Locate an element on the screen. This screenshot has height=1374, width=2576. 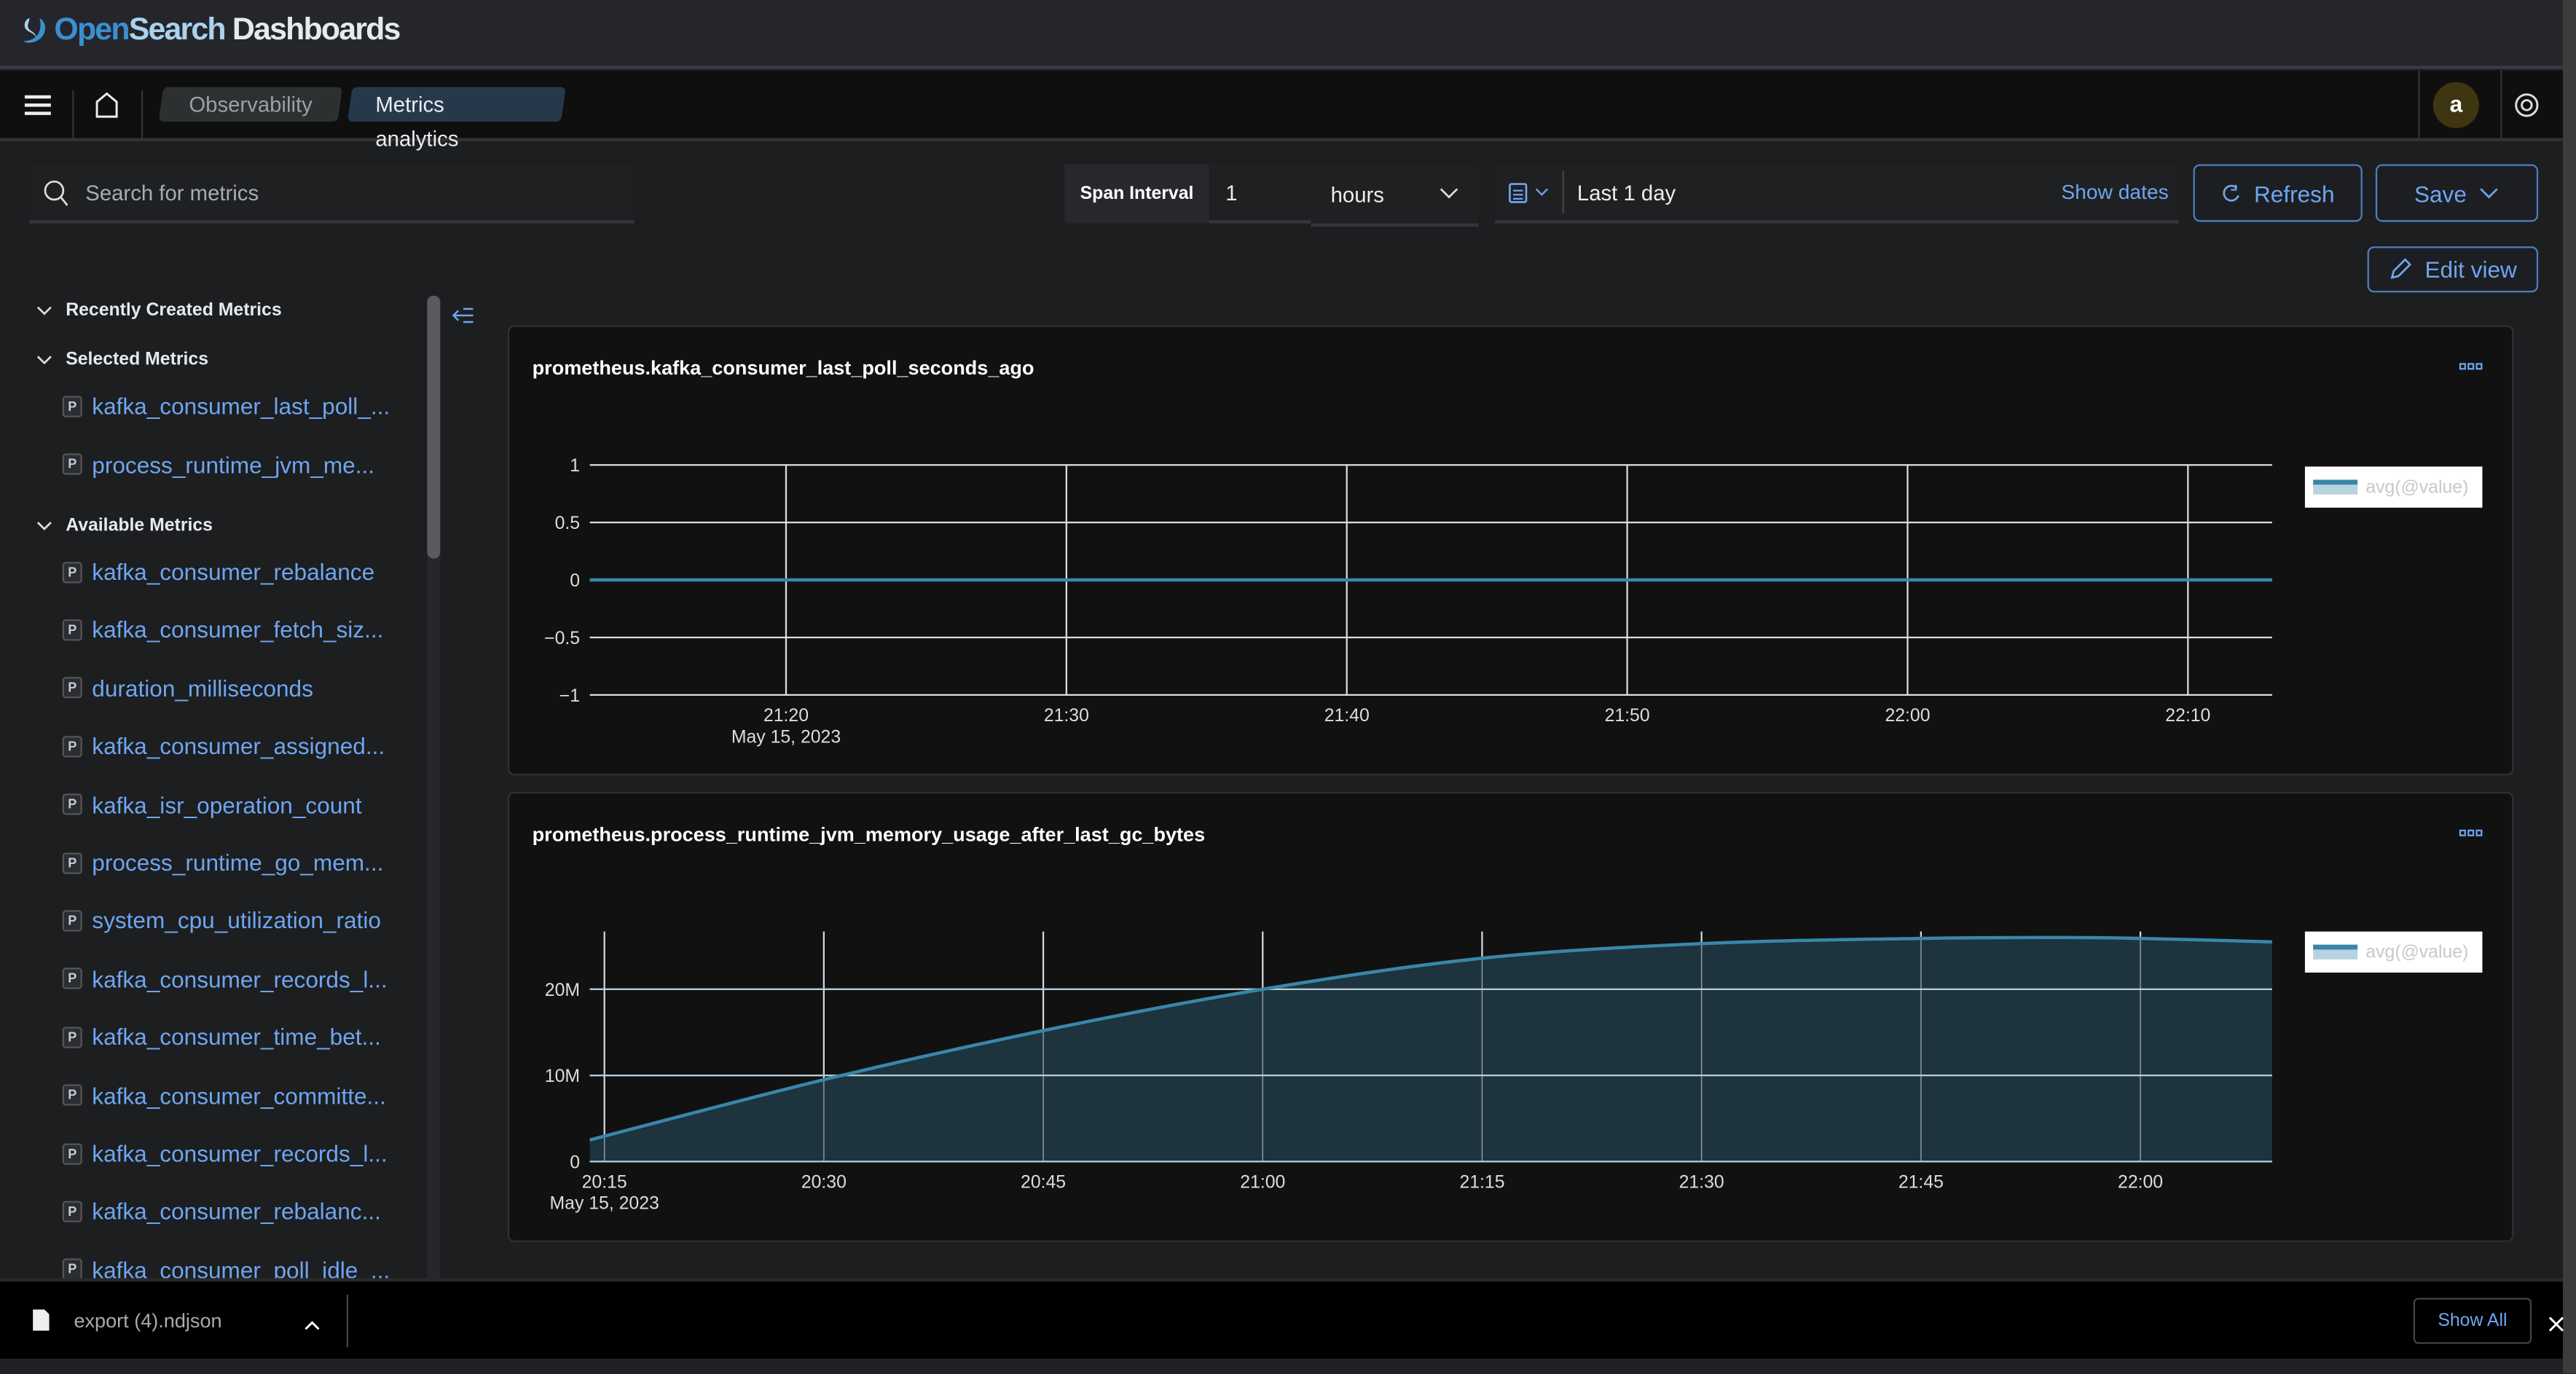
tree-recently-created: Recently Created Metrics is located at coordinates (159, 311).